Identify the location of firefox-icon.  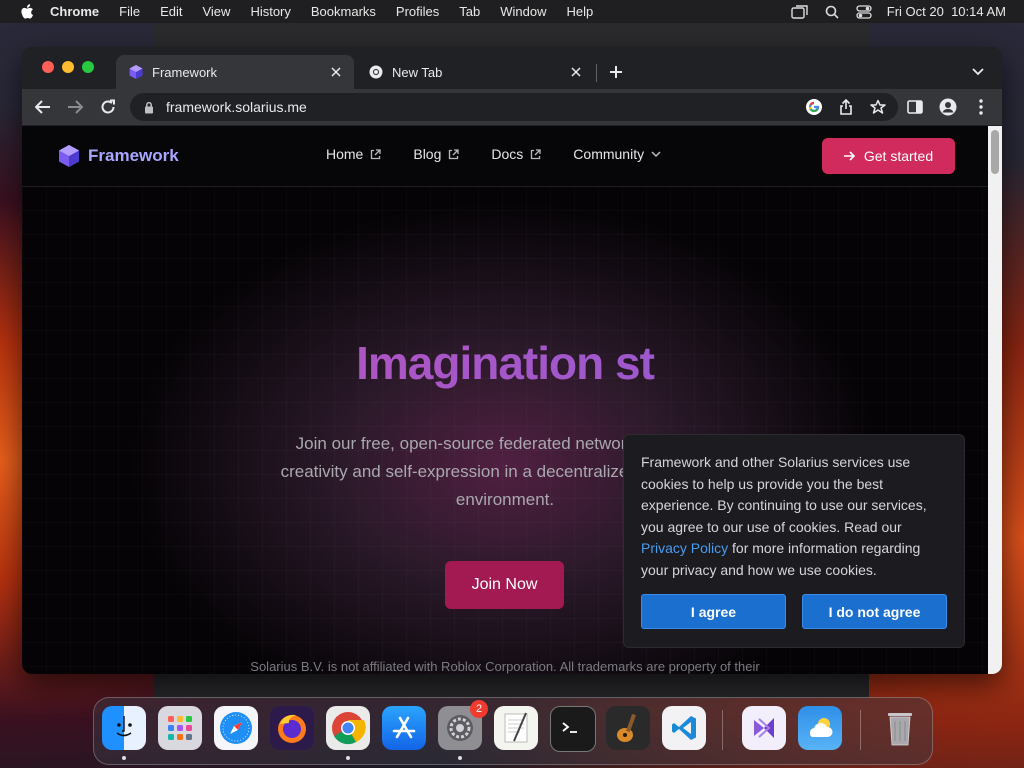
(292, 728).